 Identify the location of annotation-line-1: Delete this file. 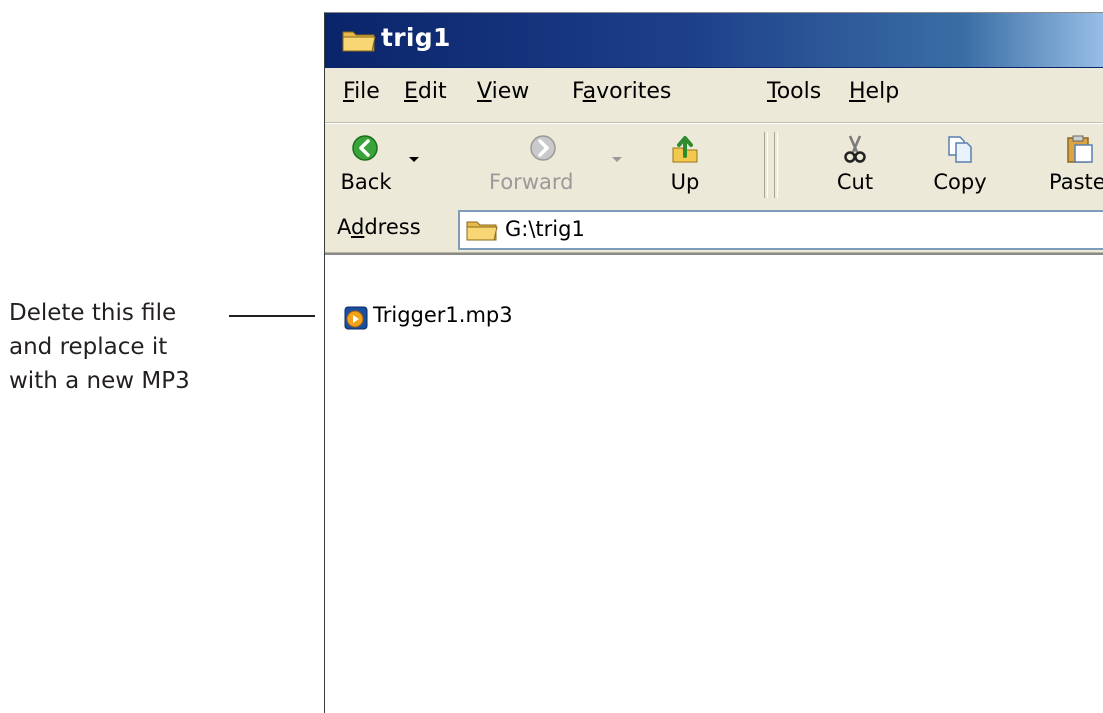
(93, 313).